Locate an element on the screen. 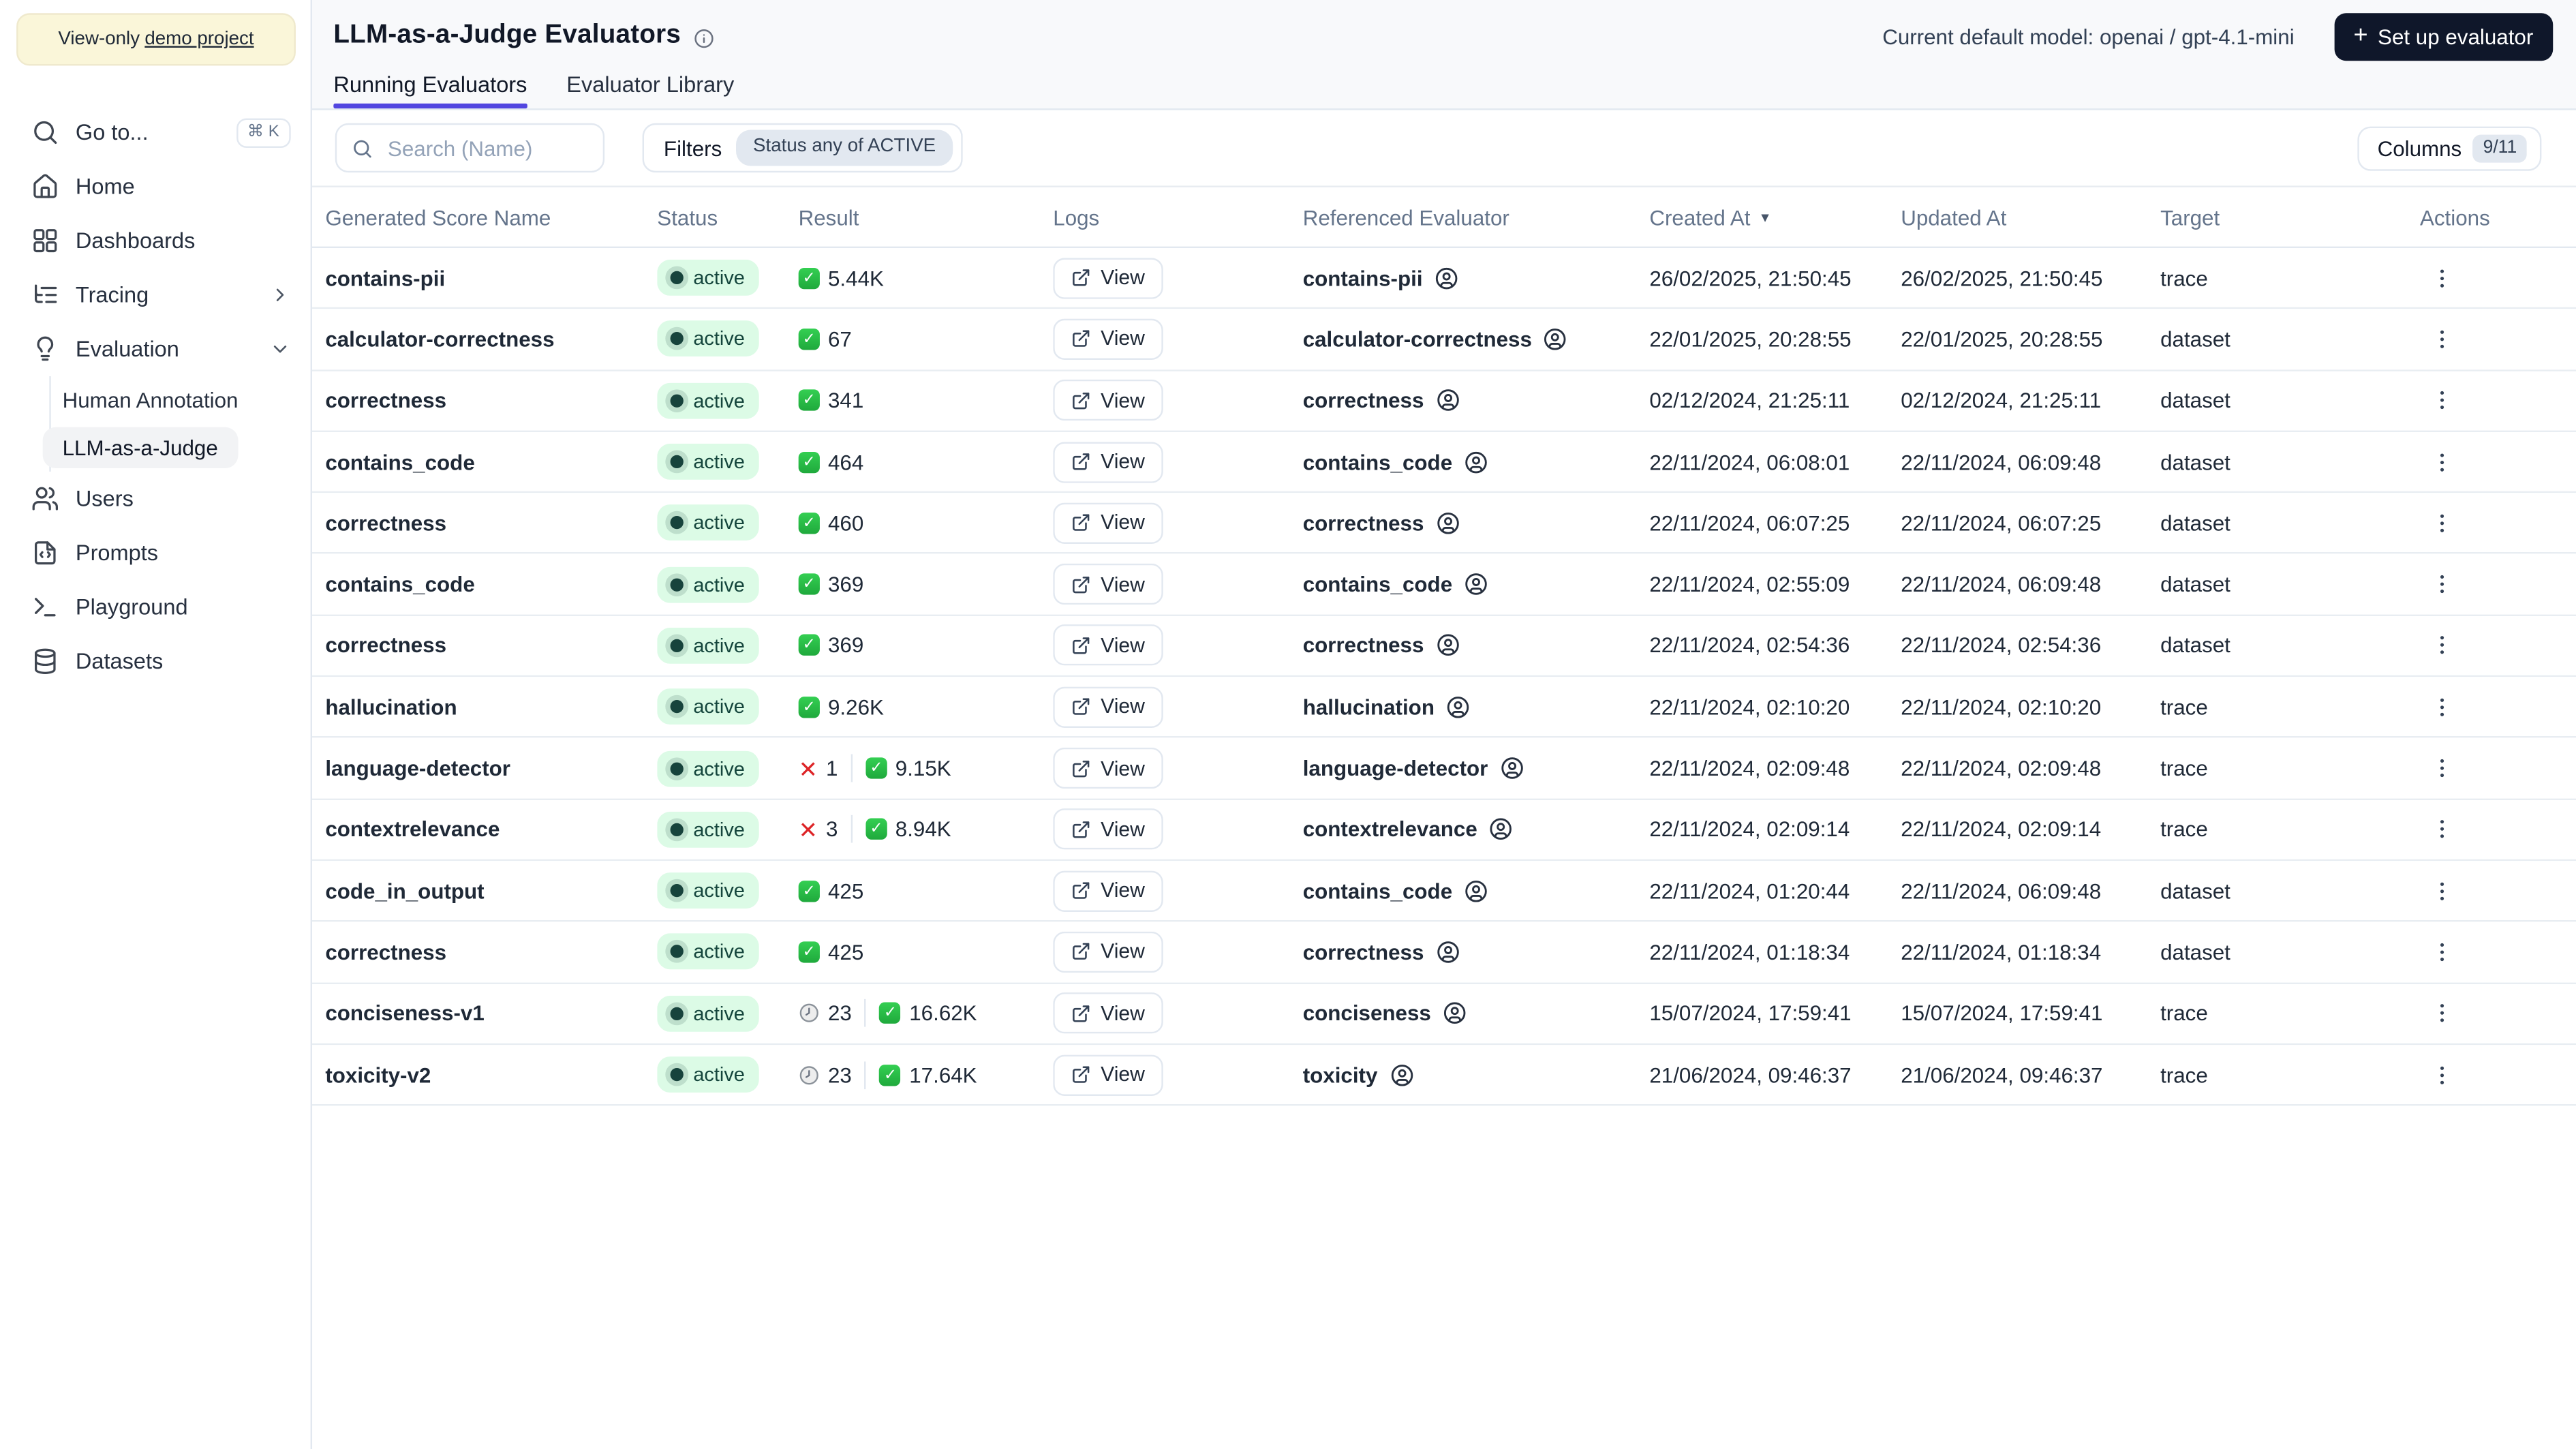  column-header-logs: Logs is located at coordinates (1177, 216).